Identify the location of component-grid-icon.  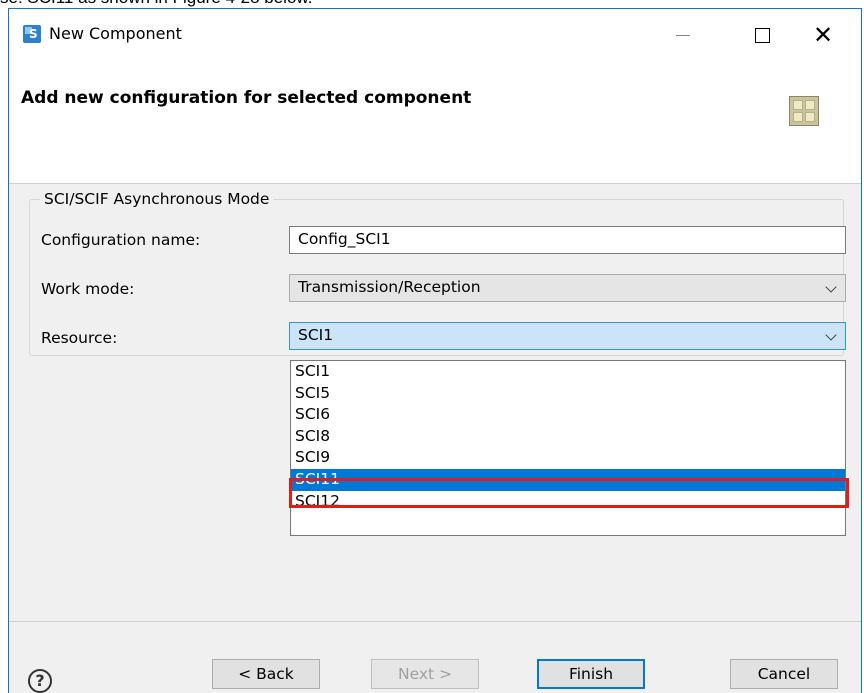
(804, 111).